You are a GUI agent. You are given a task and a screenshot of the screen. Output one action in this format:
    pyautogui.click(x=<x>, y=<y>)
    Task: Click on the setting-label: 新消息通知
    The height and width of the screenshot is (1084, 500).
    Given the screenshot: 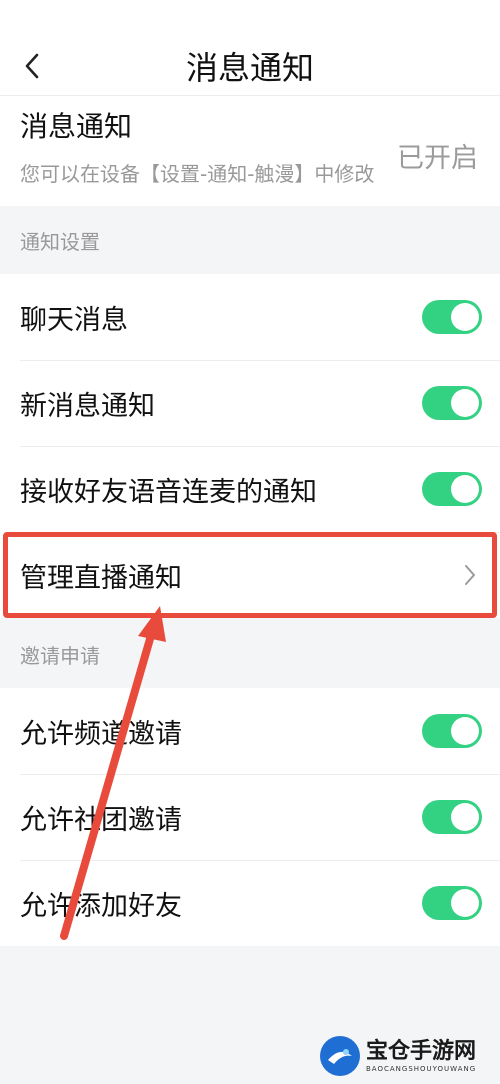 What is the action you would take?
    pyautogui.click(x=87, y=406)
    